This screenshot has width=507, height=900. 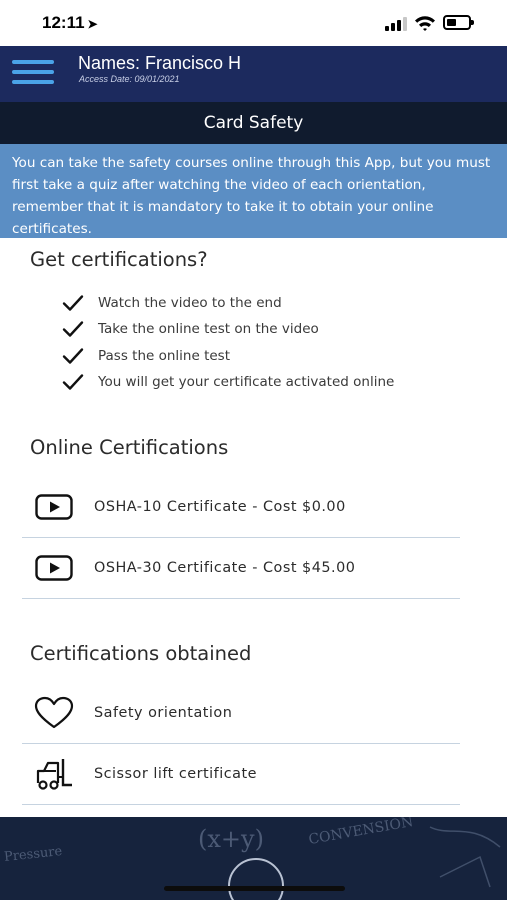 I want to click on step-item: Take the online test on the video, so click(x=272, y=329).